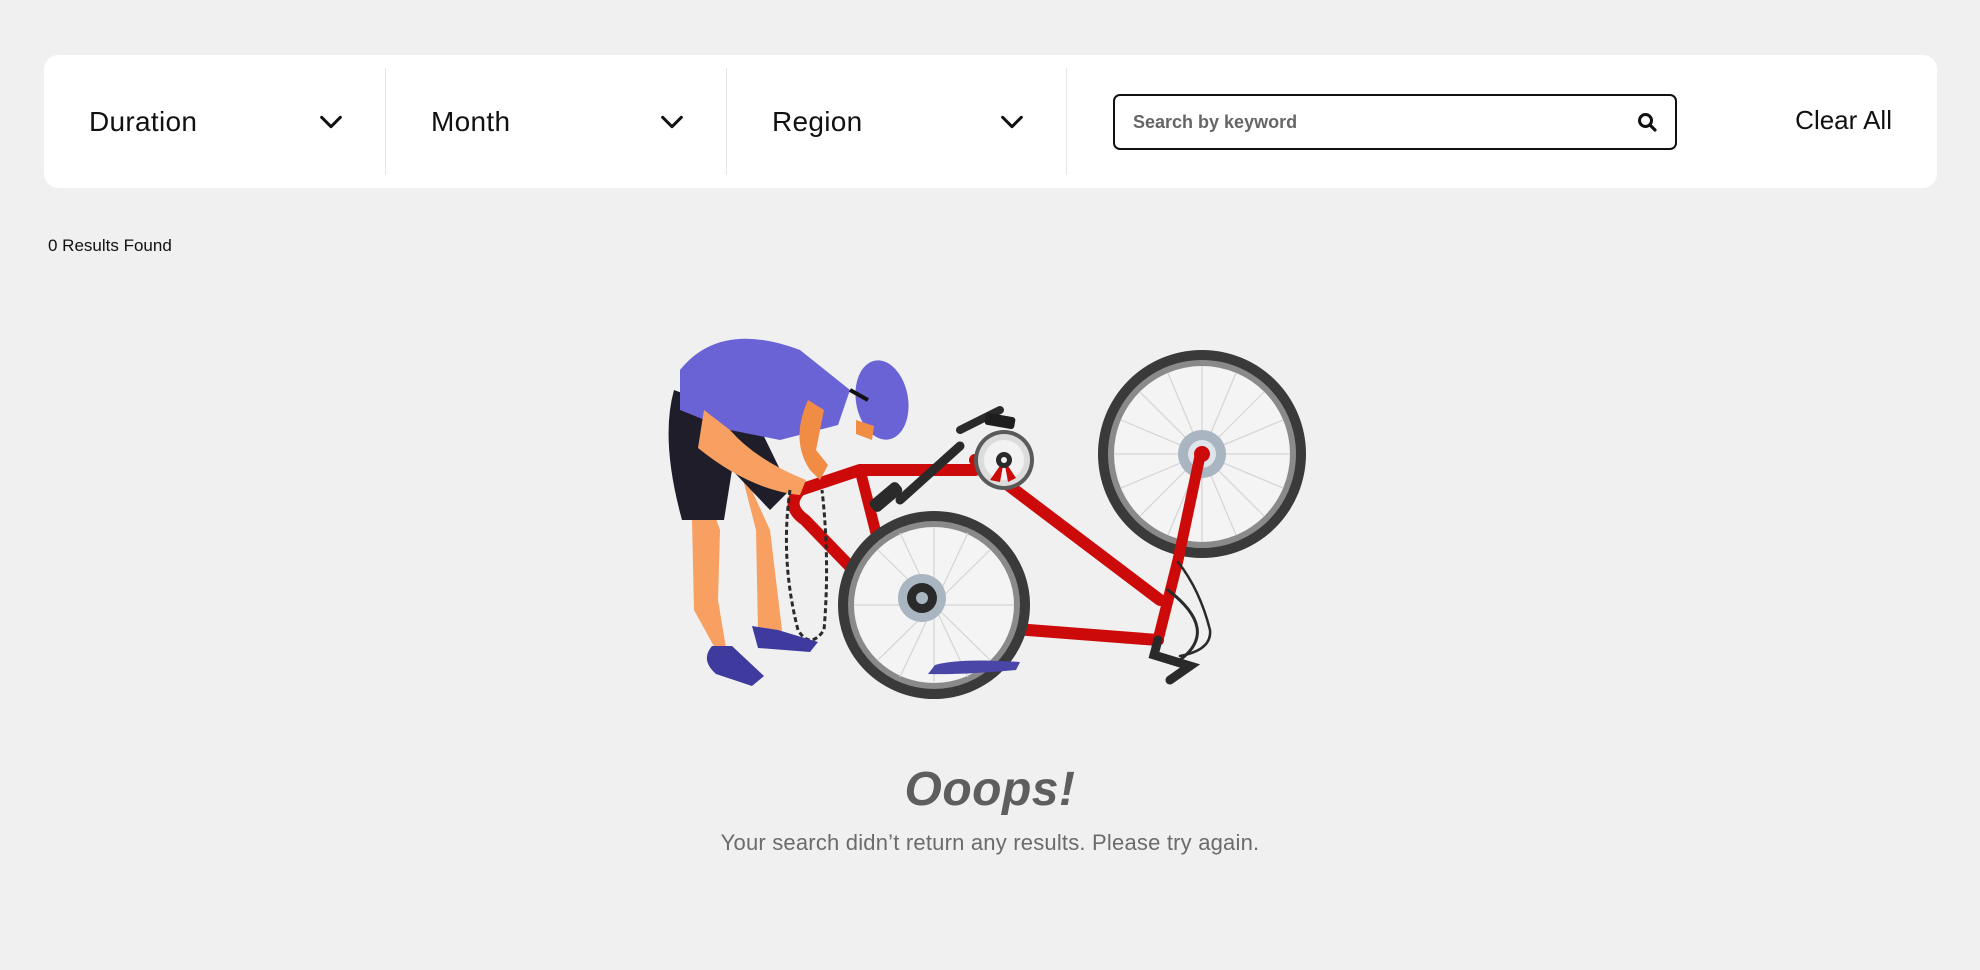 The height and width of the screenshot is (970, 1980). What do you see at coordinates (1004, 460) in the screenshot?
I see `bike-chainring` at bounding box center [1004, 460].